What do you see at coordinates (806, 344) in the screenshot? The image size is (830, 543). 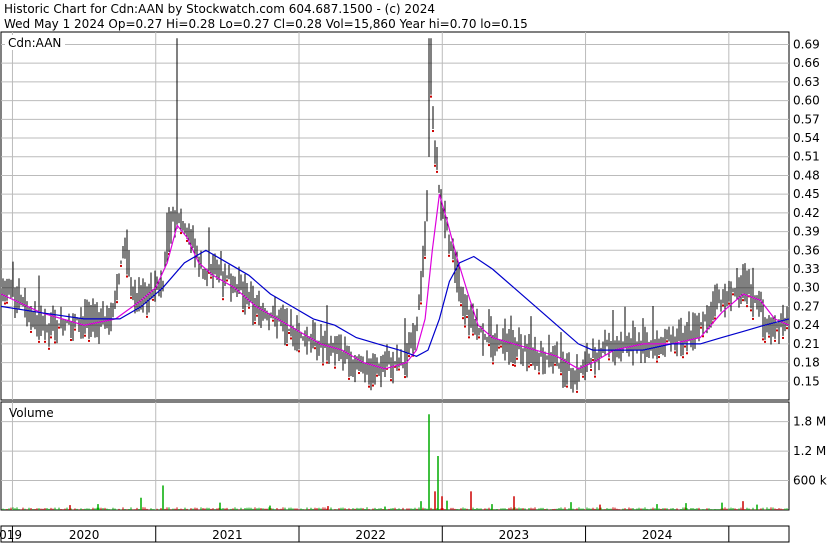 I see `price-tick-label: 0.21` at bounding box center [806, 344].